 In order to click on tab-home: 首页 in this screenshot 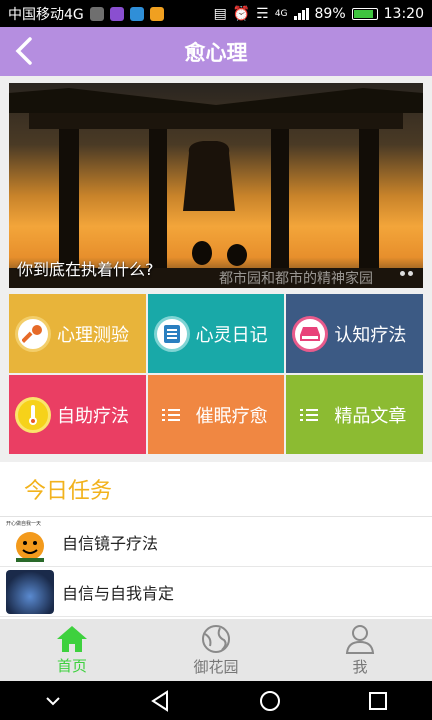, I will do `click(72, 650)`.